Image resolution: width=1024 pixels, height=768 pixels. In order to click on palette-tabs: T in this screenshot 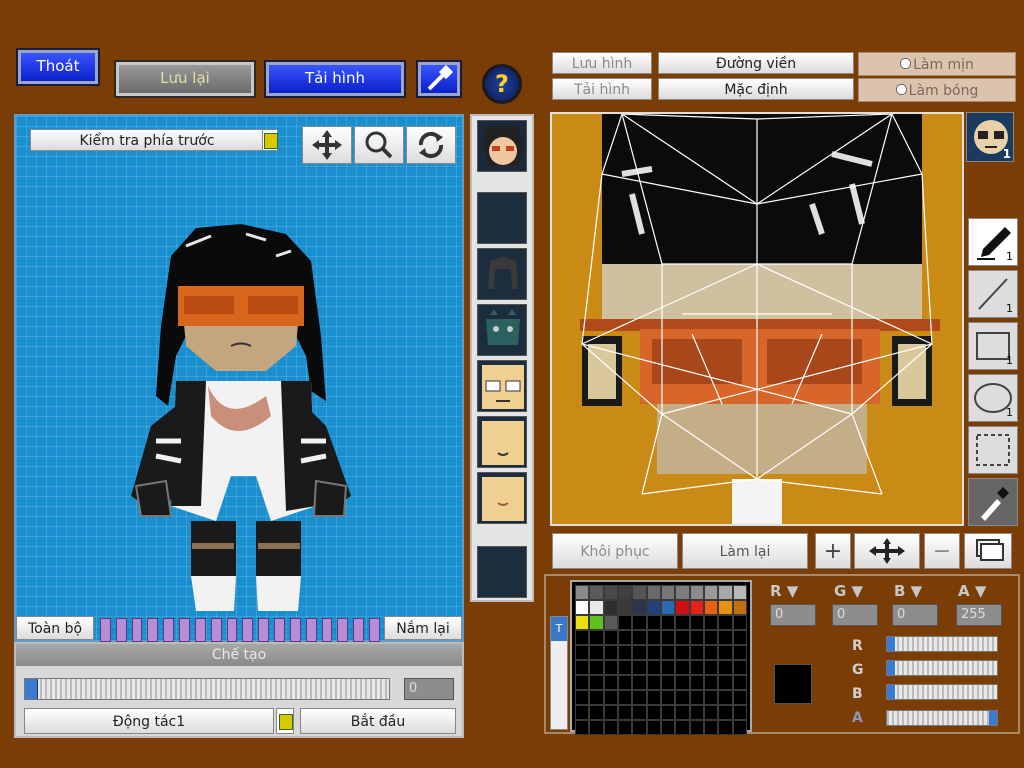, I will do `click(559, 673)`.